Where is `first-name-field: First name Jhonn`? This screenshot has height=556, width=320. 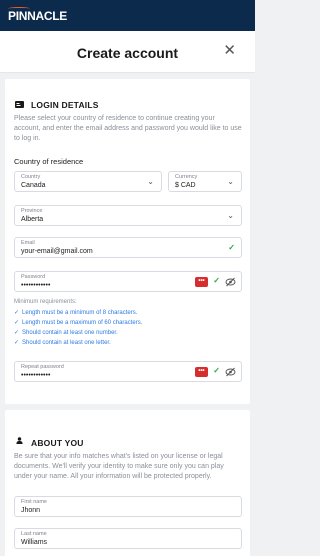 first-name-field: First name Jhonn is located at coordinates (128, 506).